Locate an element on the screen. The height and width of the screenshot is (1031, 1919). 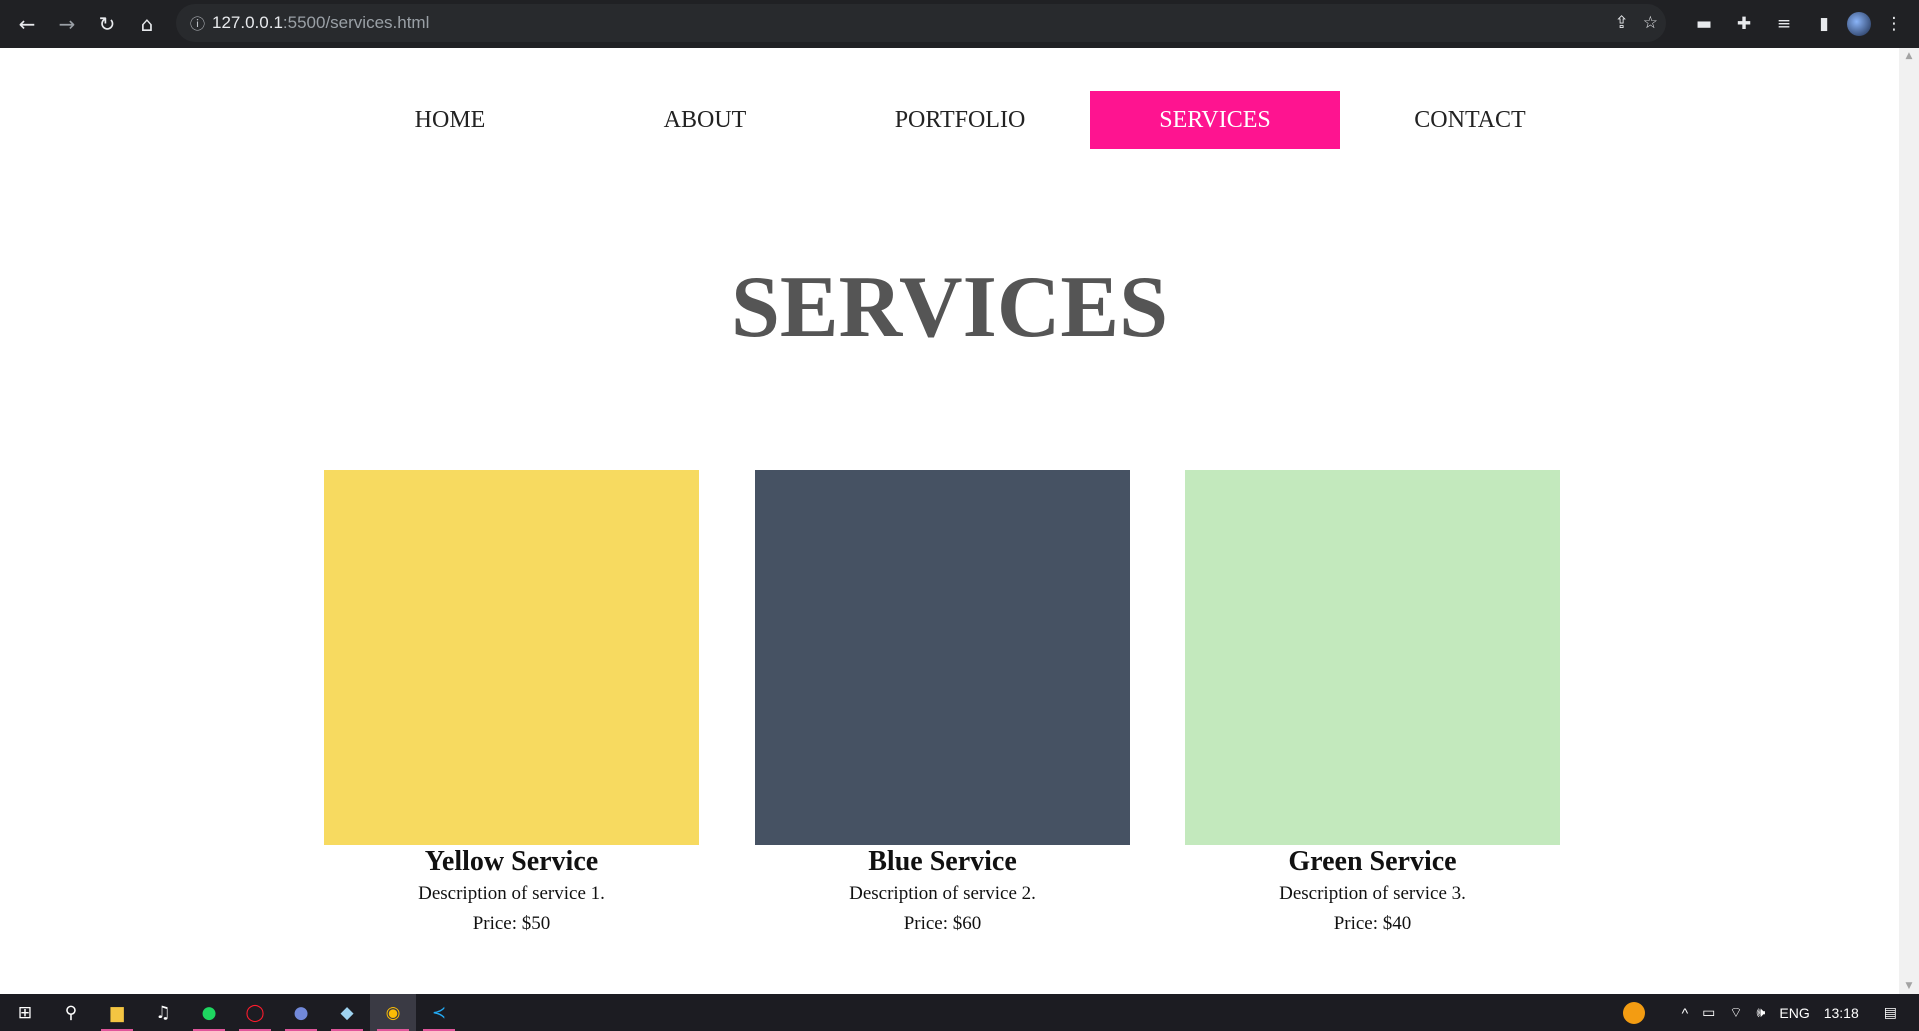
service-price: Price: $60 is located at coordinates (942, 923).